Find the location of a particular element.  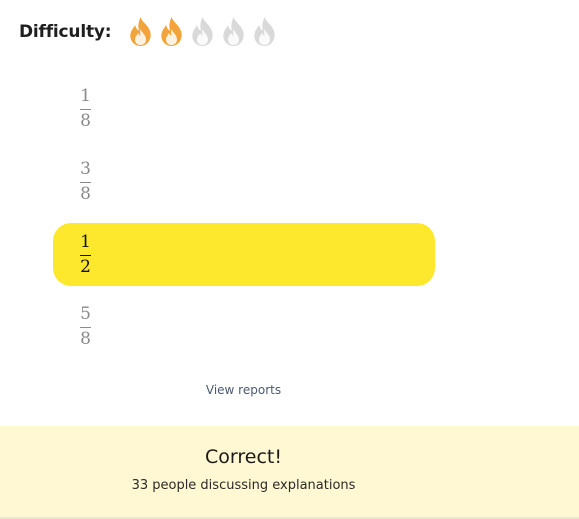

answer-option-3: 1 2 is located at coordinates (244, 254).